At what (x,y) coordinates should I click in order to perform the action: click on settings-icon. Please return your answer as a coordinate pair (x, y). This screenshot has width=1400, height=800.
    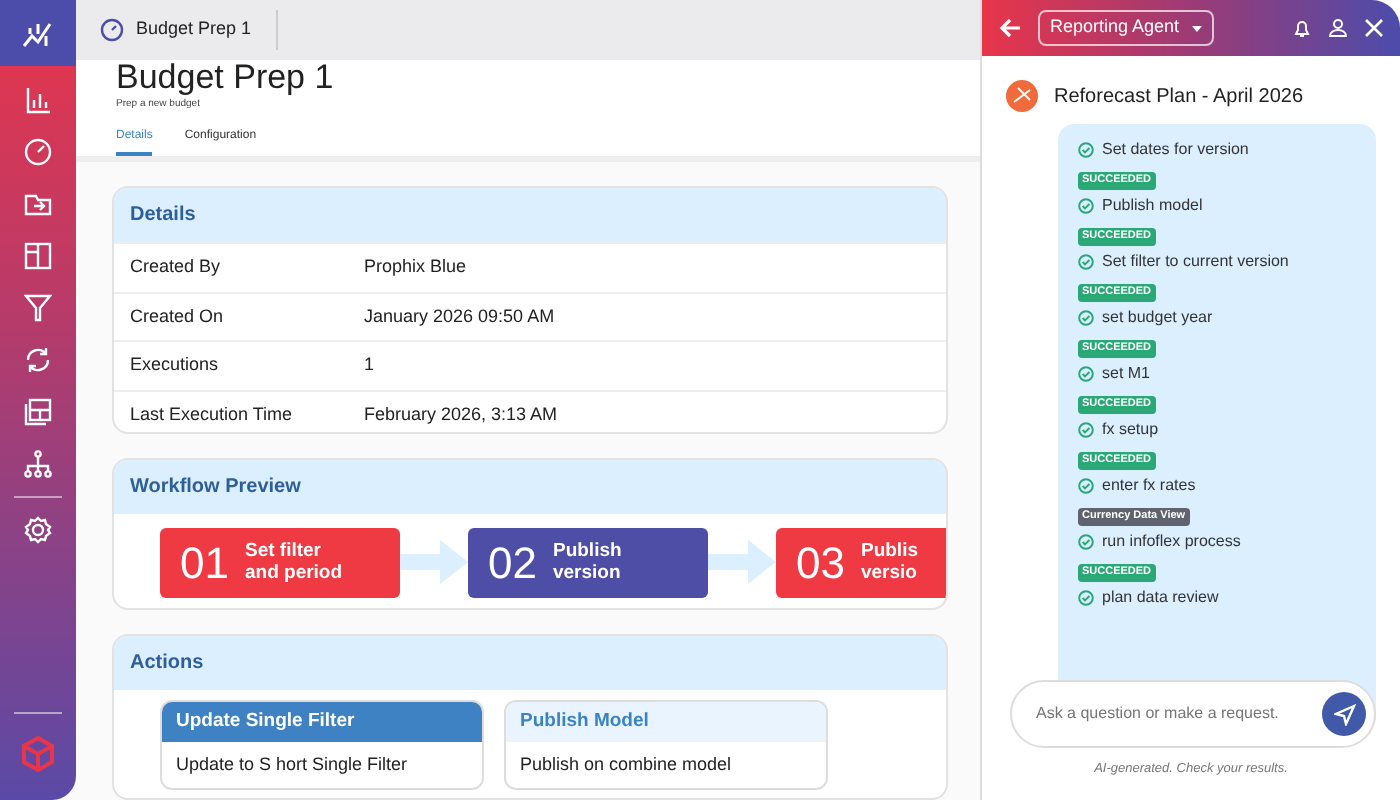
    Looking at the image, I should click on (38, 530).